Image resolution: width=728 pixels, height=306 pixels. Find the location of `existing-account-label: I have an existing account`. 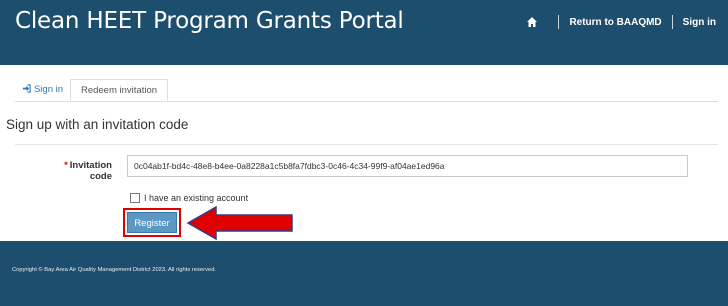

existing-account-label: I have an existing account is located at coordinates (196, 198).